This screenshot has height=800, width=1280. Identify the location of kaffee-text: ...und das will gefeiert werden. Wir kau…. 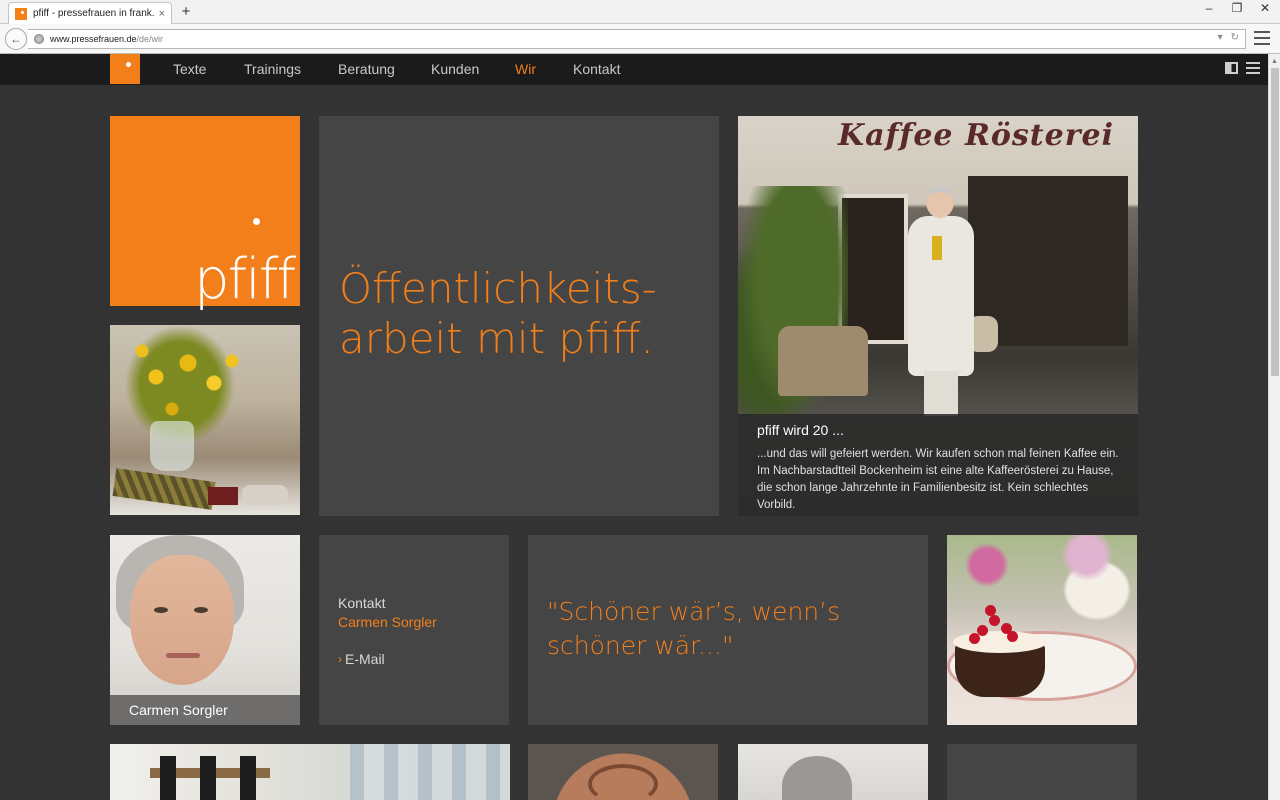
(938, 479).